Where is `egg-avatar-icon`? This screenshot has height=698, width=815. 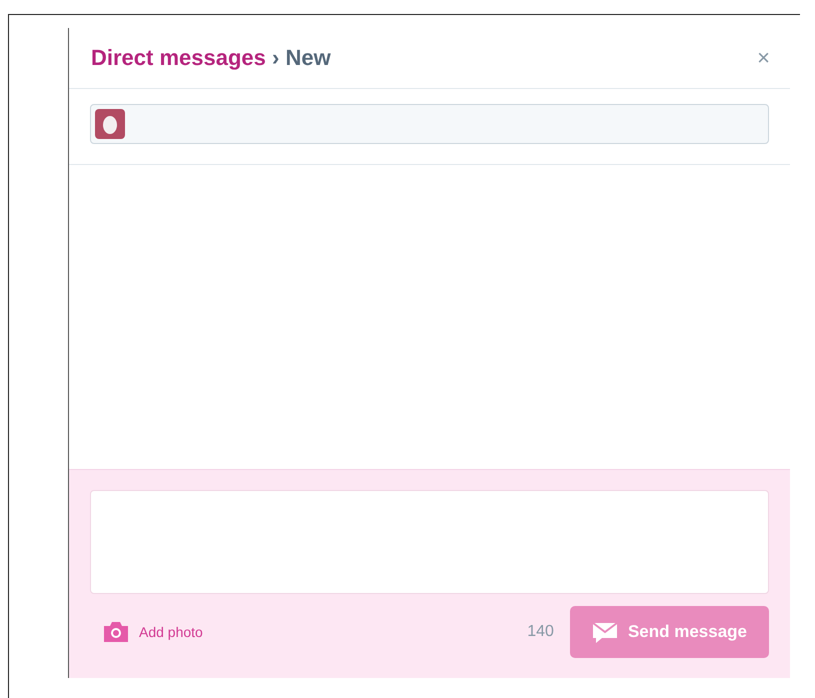
egg-avatar-icon is located at coordinates (110, 124).